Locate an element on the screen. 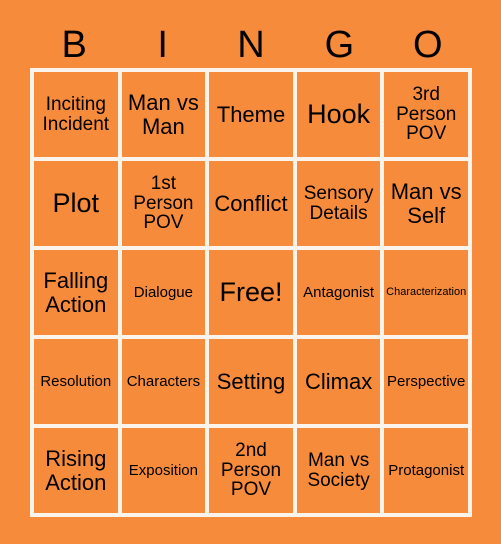 This screenshot has width=501, height=544. bingo-cell-g3: Antagonist is located at coordinates (338, 292).